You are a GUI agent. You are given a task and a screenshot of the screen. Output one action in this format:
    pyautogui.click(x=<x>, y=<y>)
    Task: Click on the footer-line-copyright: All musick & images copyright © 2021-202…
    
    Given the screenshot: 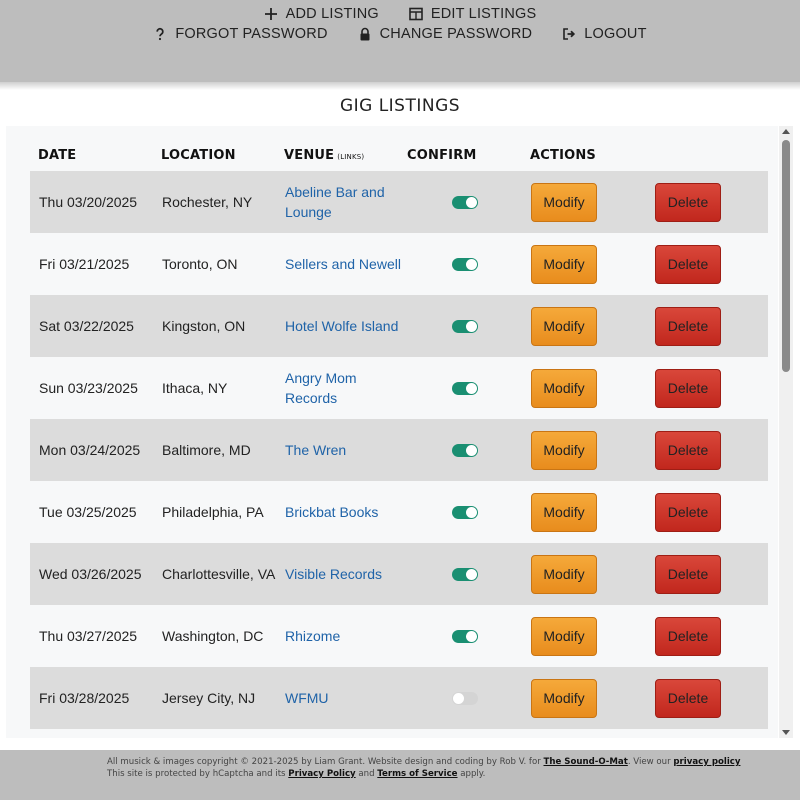 What is the action you would take?
    pyautogui.click(x=447, y=762)
    